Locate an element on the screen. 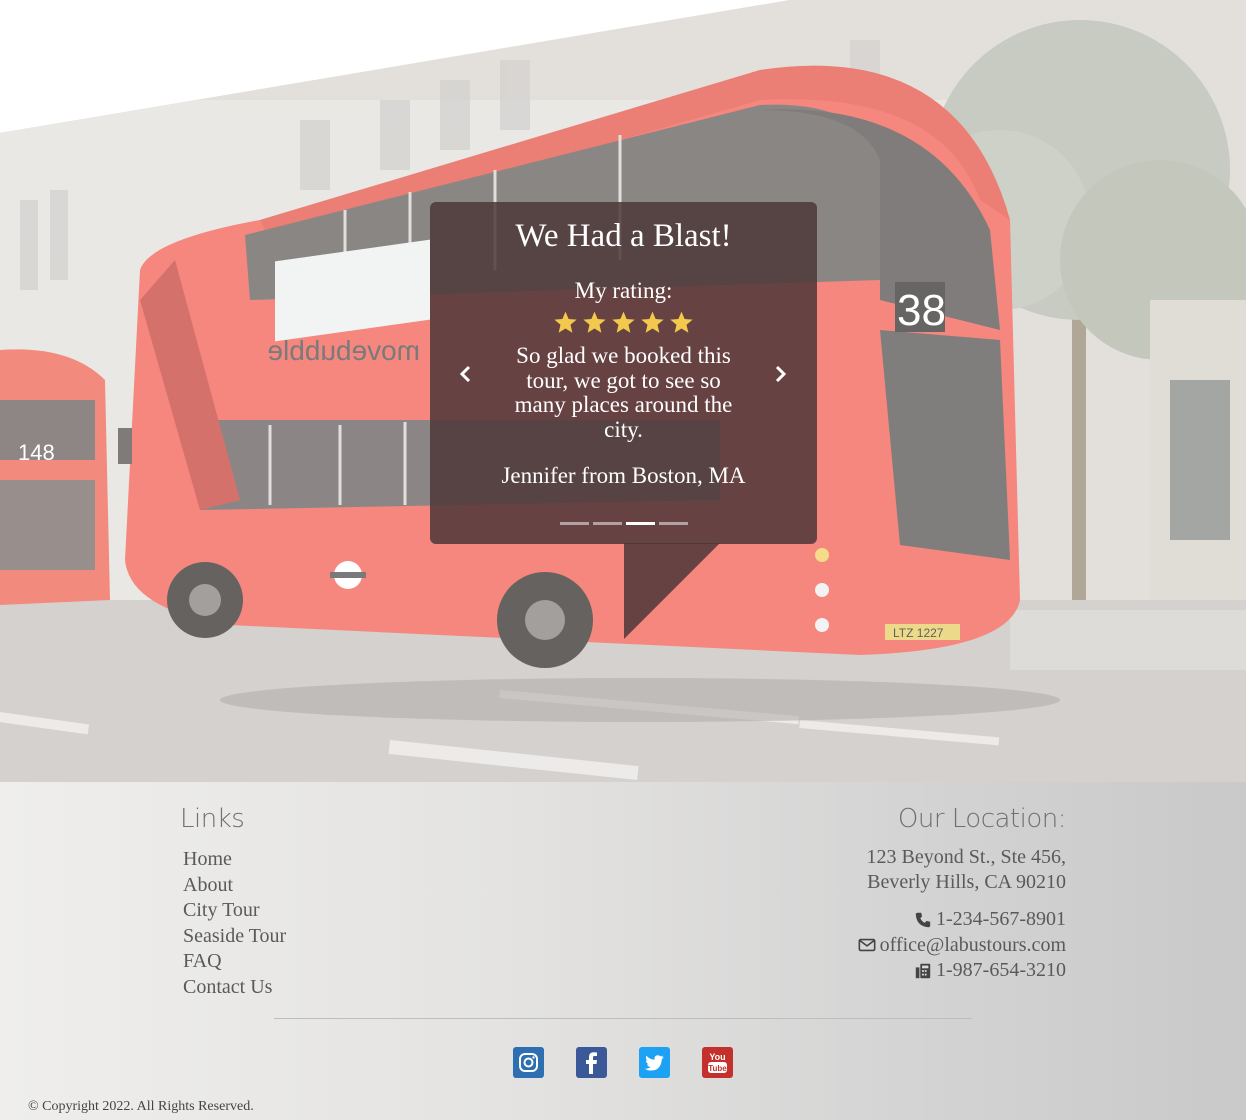 The width and height of the screenshot is (1246, 1120). fax-number: 1-987-654-3210 is located at coordinates (1001, 970).